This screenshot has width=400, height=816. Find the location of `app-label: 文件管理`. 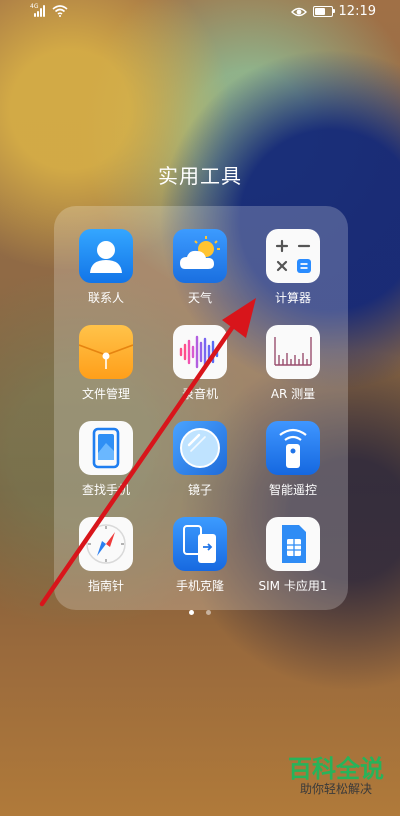

app-label: 文件管理 is located at coordinates (105, 394).